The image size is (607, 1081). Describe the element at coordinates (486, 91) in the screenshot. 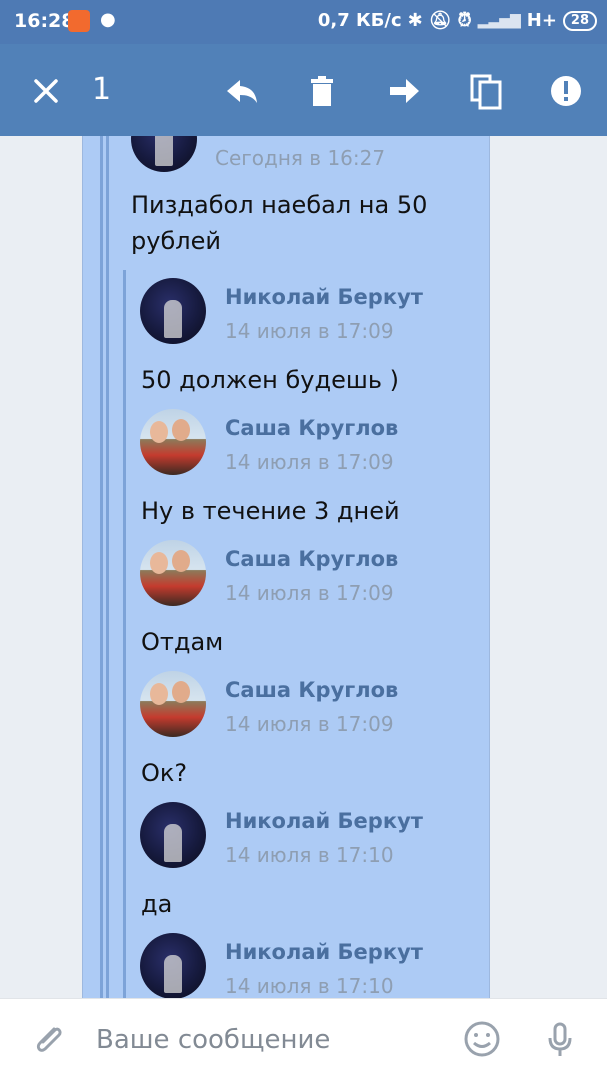

I see `copy-icon` at that location.